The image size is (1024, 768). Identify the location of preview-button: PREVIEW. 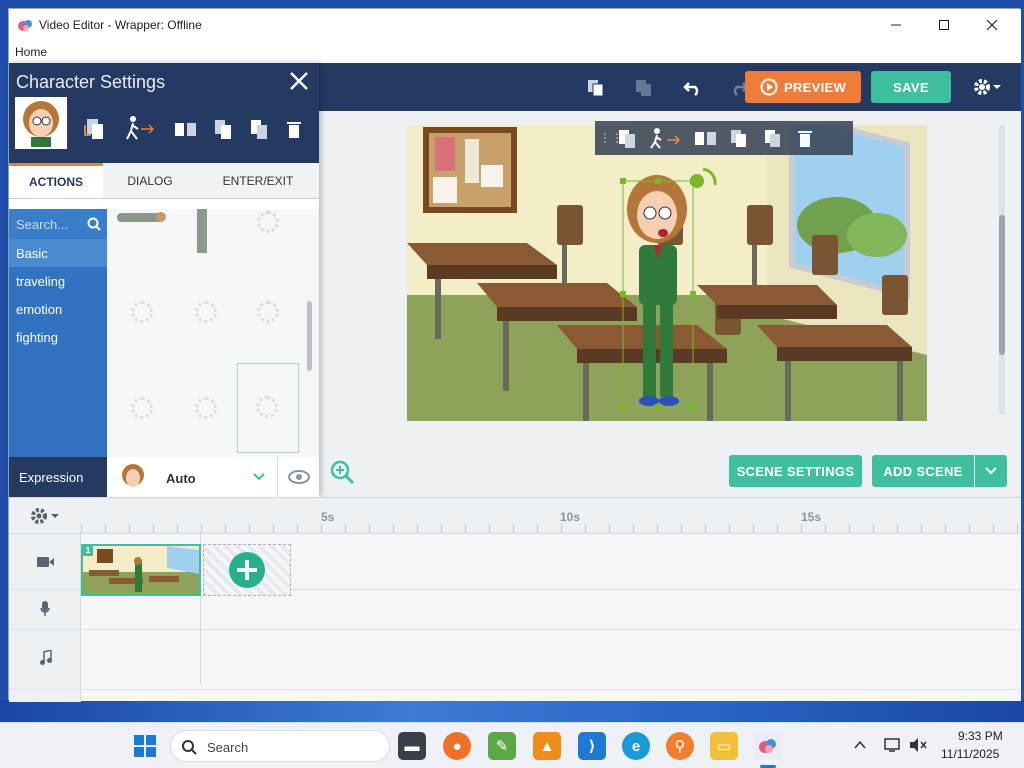
(803, 87).